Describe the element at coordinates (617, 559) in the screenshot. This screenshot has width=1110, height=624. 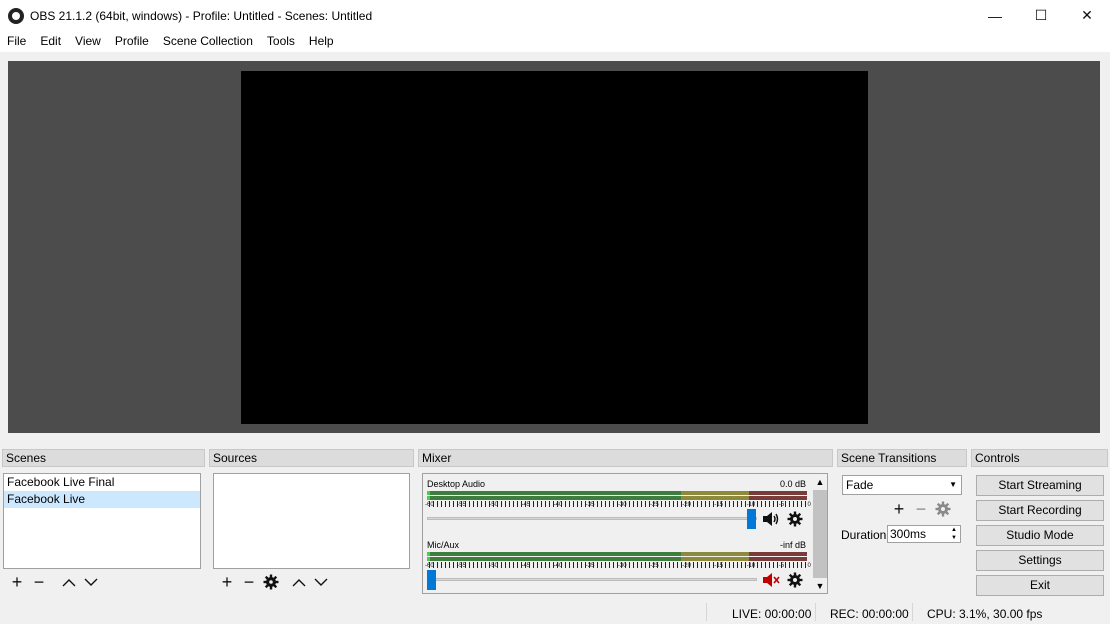
I see `mic-aux-meter-right` at that location.